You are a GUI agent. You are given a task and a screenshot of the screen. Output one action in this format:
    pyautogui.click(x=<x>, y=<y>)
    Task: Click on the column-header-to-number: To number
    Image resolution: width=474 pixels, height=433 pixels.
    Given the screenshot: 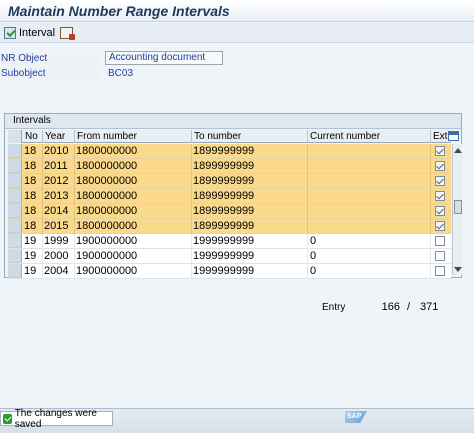 What is the action you would take?
    pyautogui.click(x=217, y=137)
    